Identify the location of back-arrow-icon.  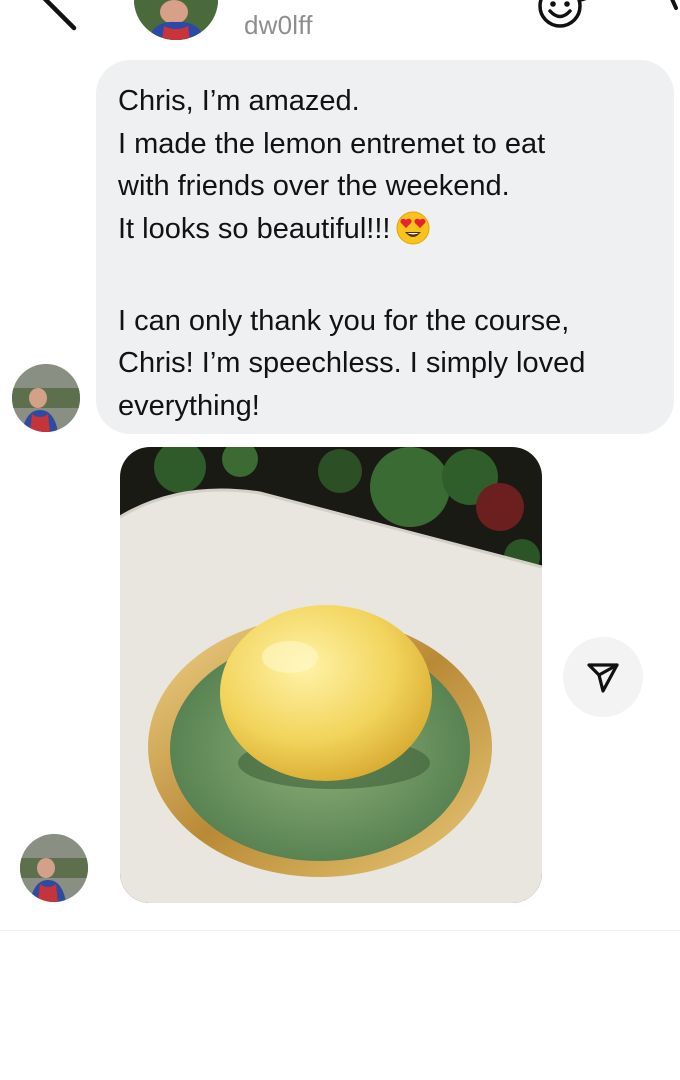
(59, 16).